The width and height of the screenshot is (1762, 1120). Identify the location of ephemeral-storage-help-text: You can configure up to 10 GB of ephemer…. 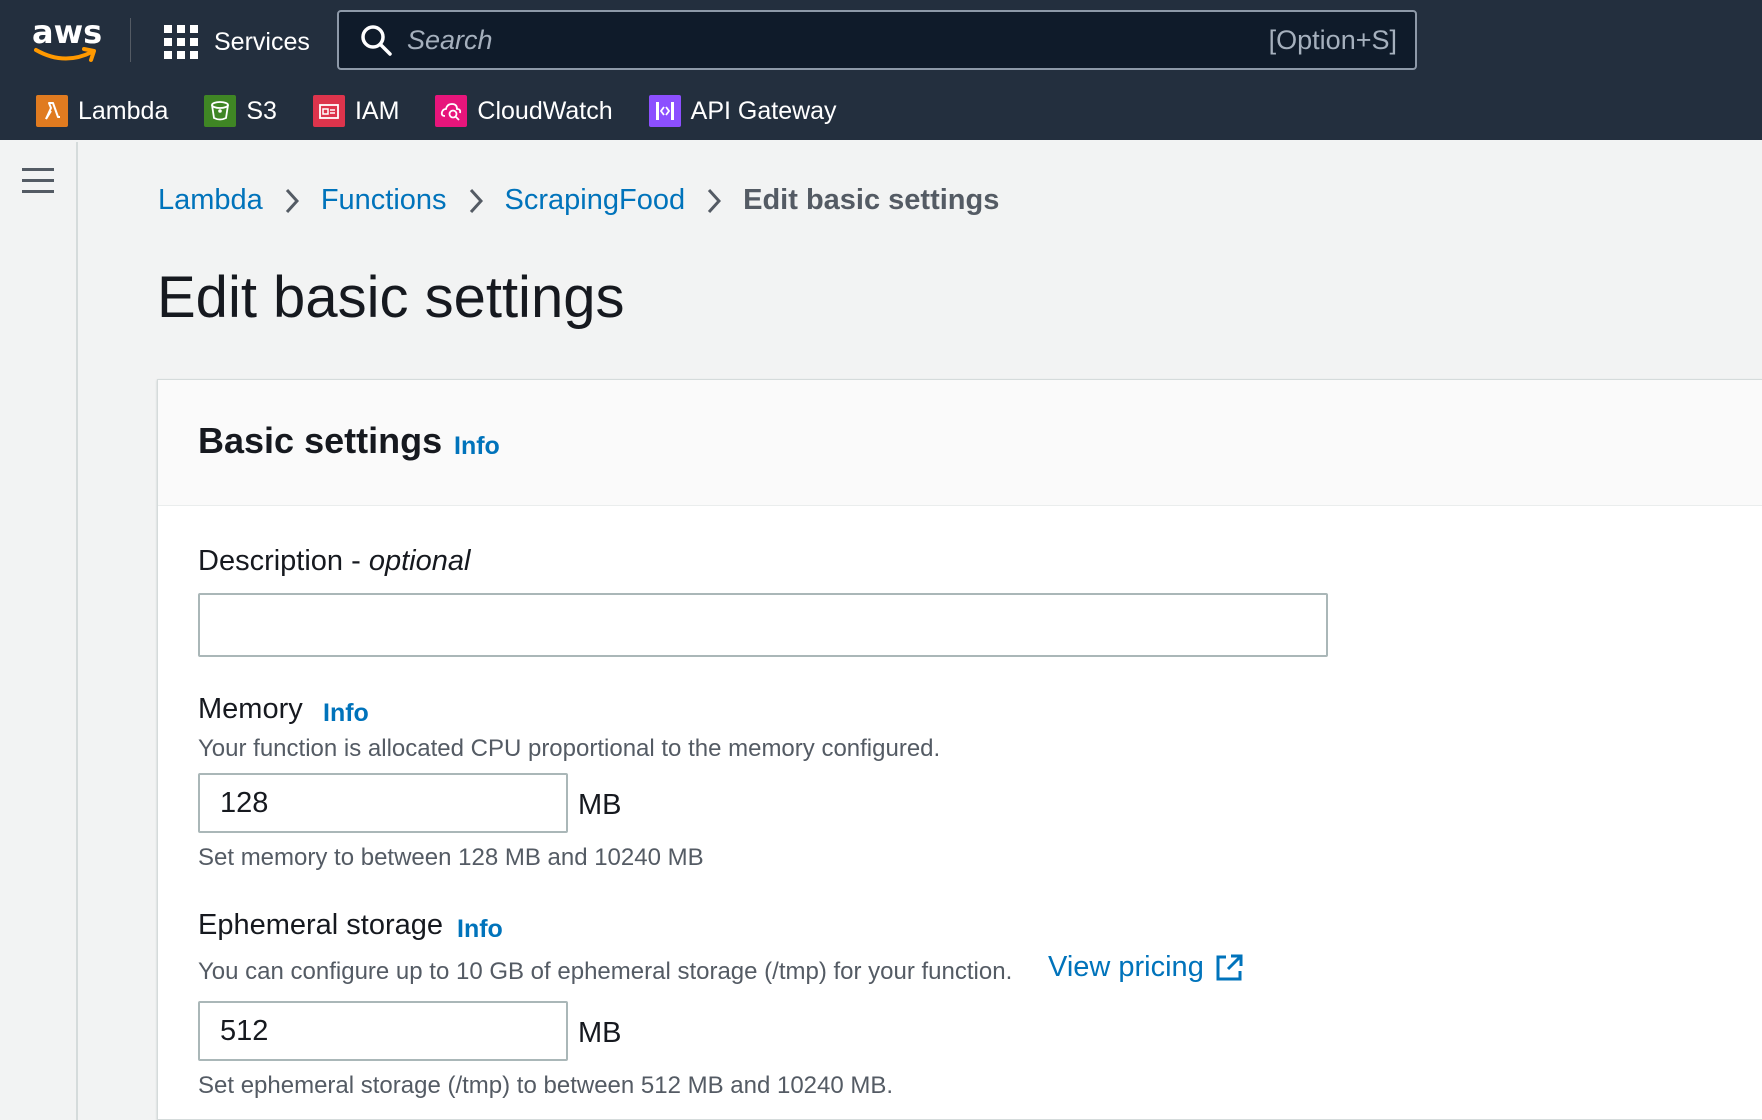
(605, 971).